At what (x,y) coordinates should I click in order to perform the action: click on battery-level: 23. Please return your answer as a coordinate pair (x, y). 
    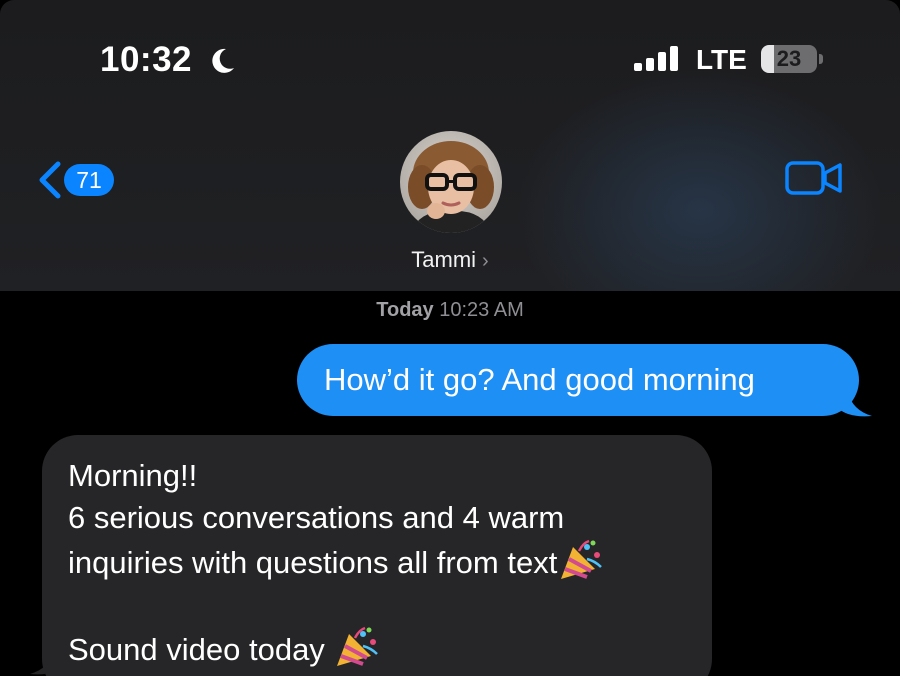
    Looking at the image, I should click on (789, 58).